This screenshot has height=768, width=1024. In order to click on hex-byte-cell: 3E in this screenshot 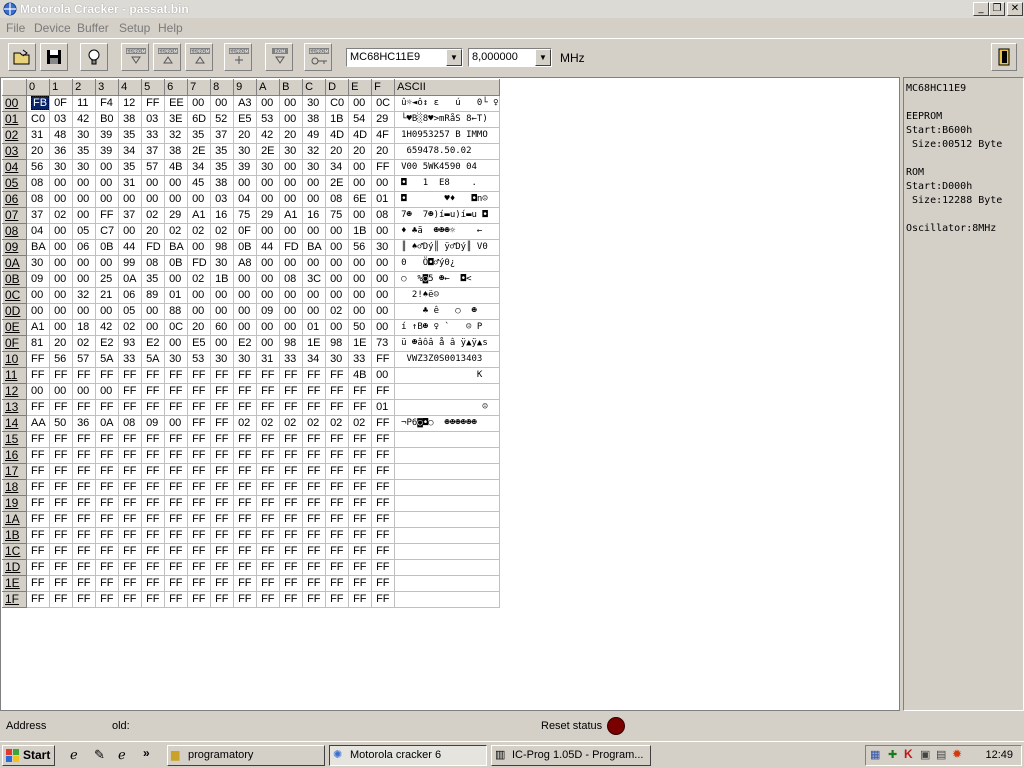, I will do `click(176, 119)`.